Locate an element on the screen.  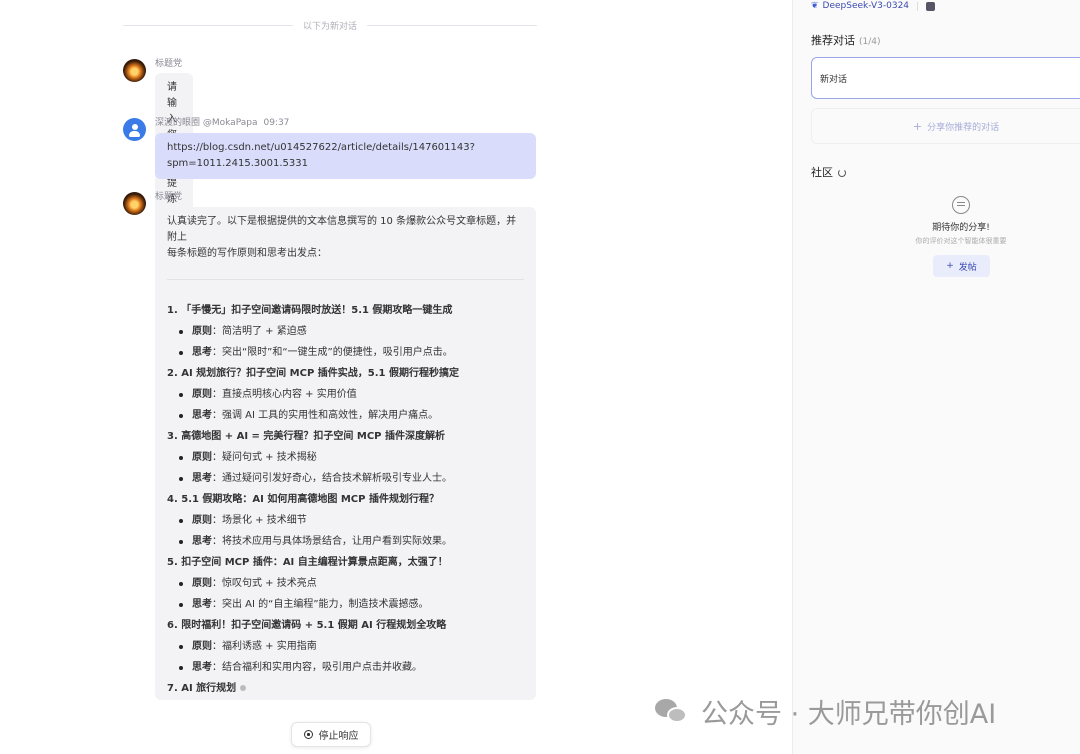
stop-icon is located at coordinates (308, 734).